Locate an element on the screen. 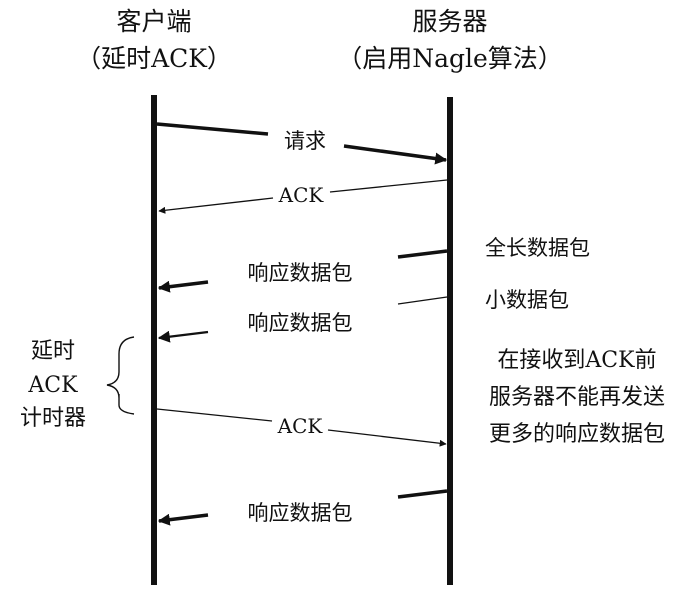 This screenshot has width=698, height=589. timer-line3: 计时器 is located at coordinates (53, 418).